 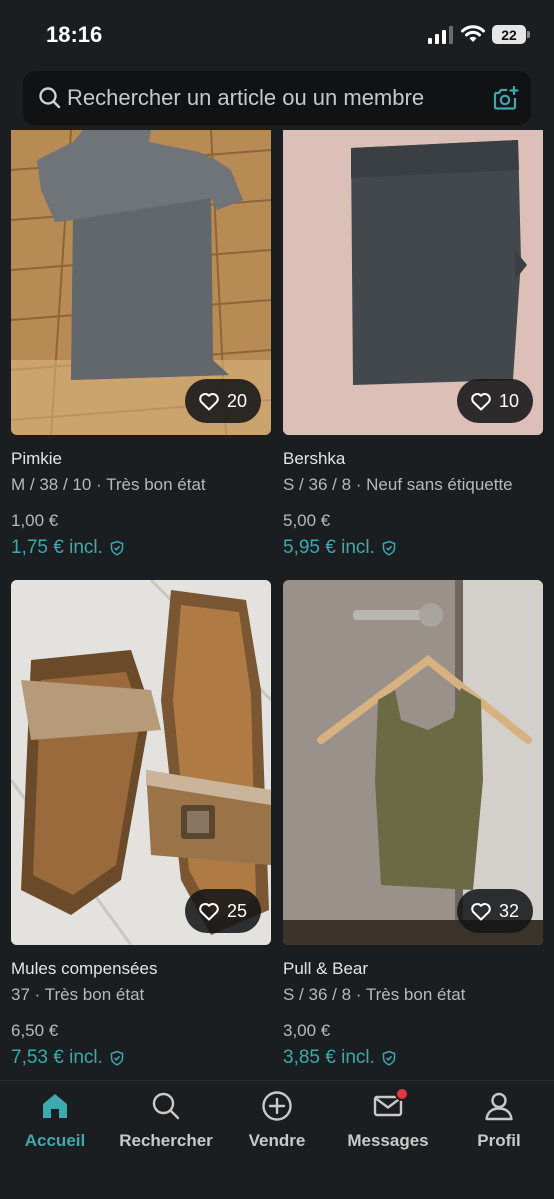 I want to click on tab-sell: Vendre, so click(x=277, y=1120).